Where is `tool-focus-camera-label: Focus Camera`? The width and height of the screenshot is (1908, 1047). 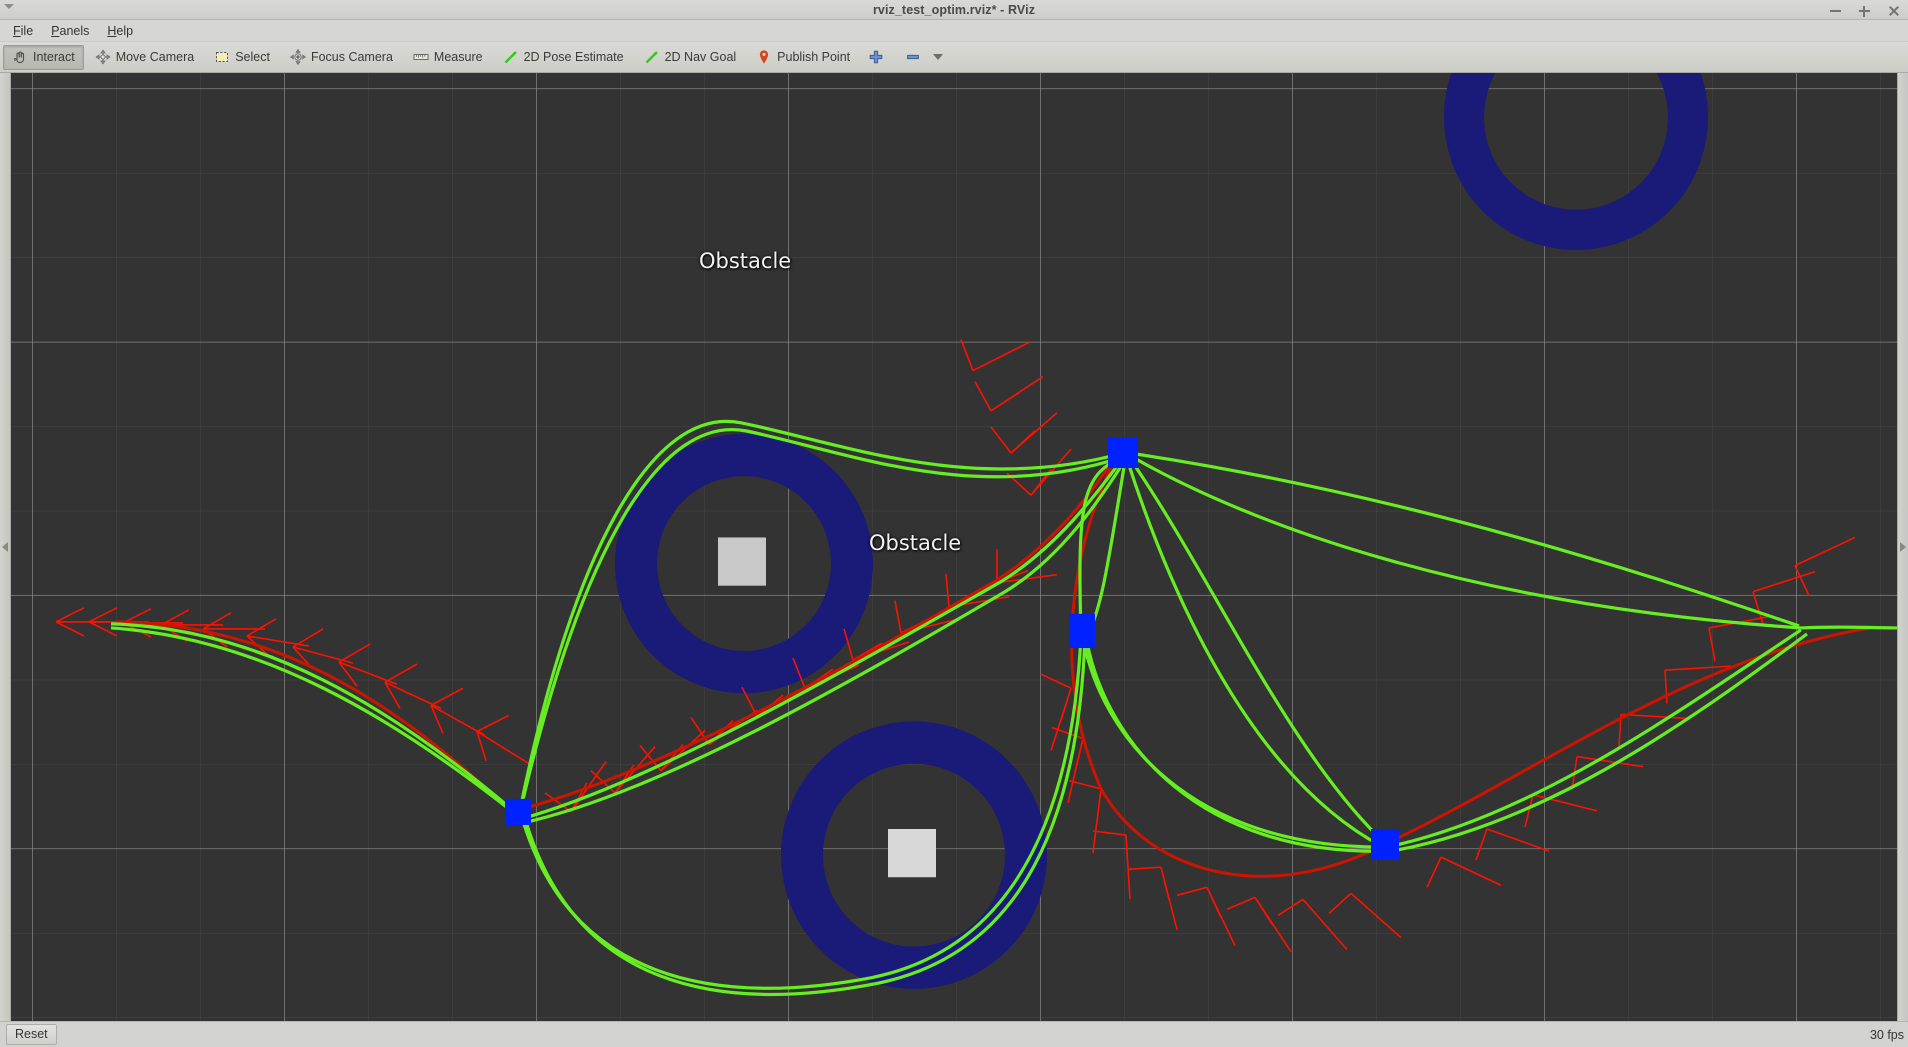 tool-focus-camera-label: Focus Camera is located at coordinates (351, 57).